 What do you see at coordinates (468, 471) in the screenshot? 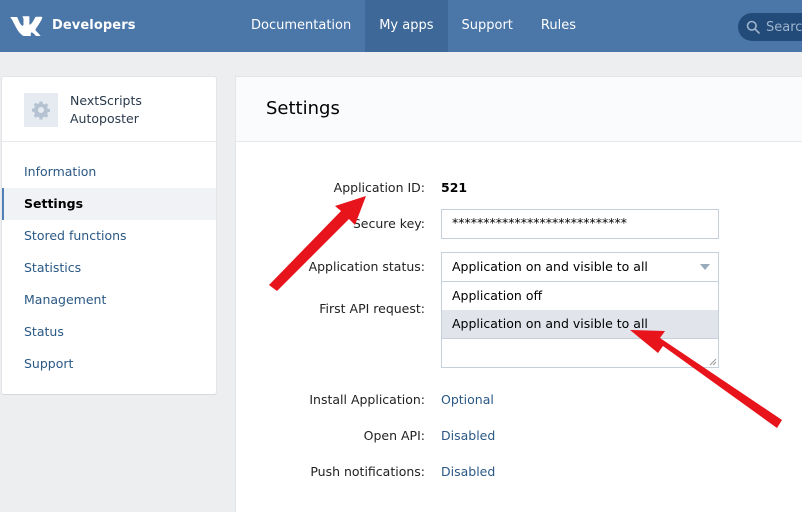
I see `push-notifications-value: Disabled` at bounding box center [468, 471].